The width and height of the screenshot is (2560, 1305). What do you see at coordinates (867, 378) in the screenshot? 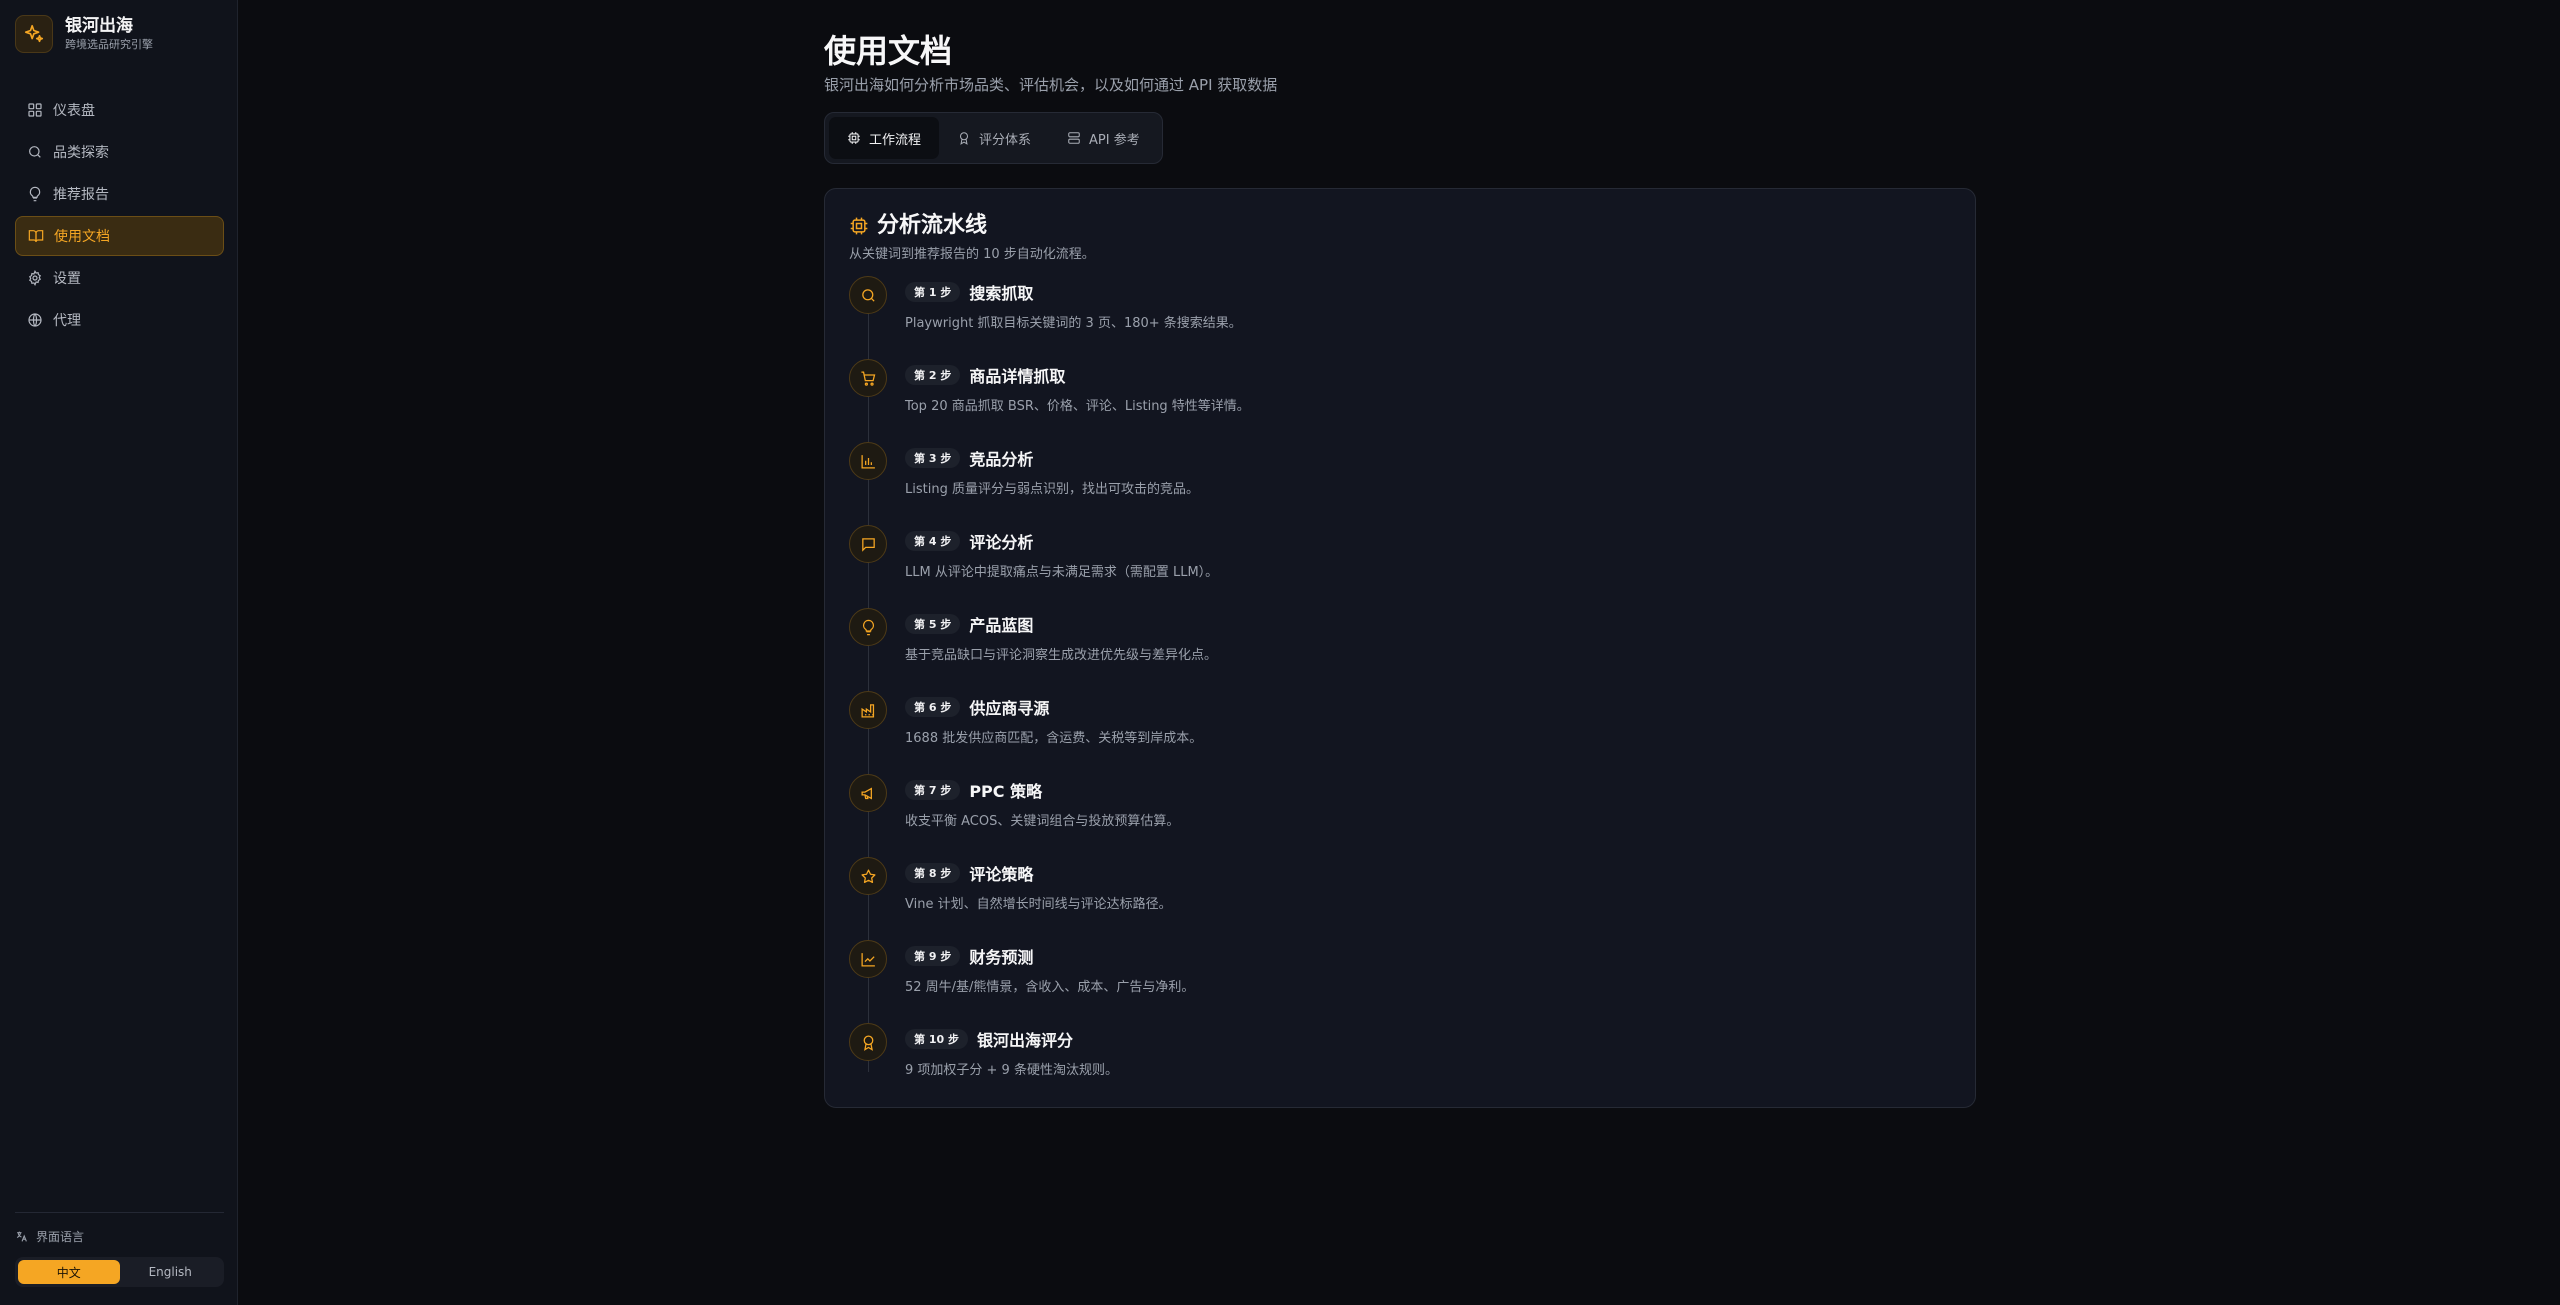
I see `cart-icon` at bounding box center [867, 378].